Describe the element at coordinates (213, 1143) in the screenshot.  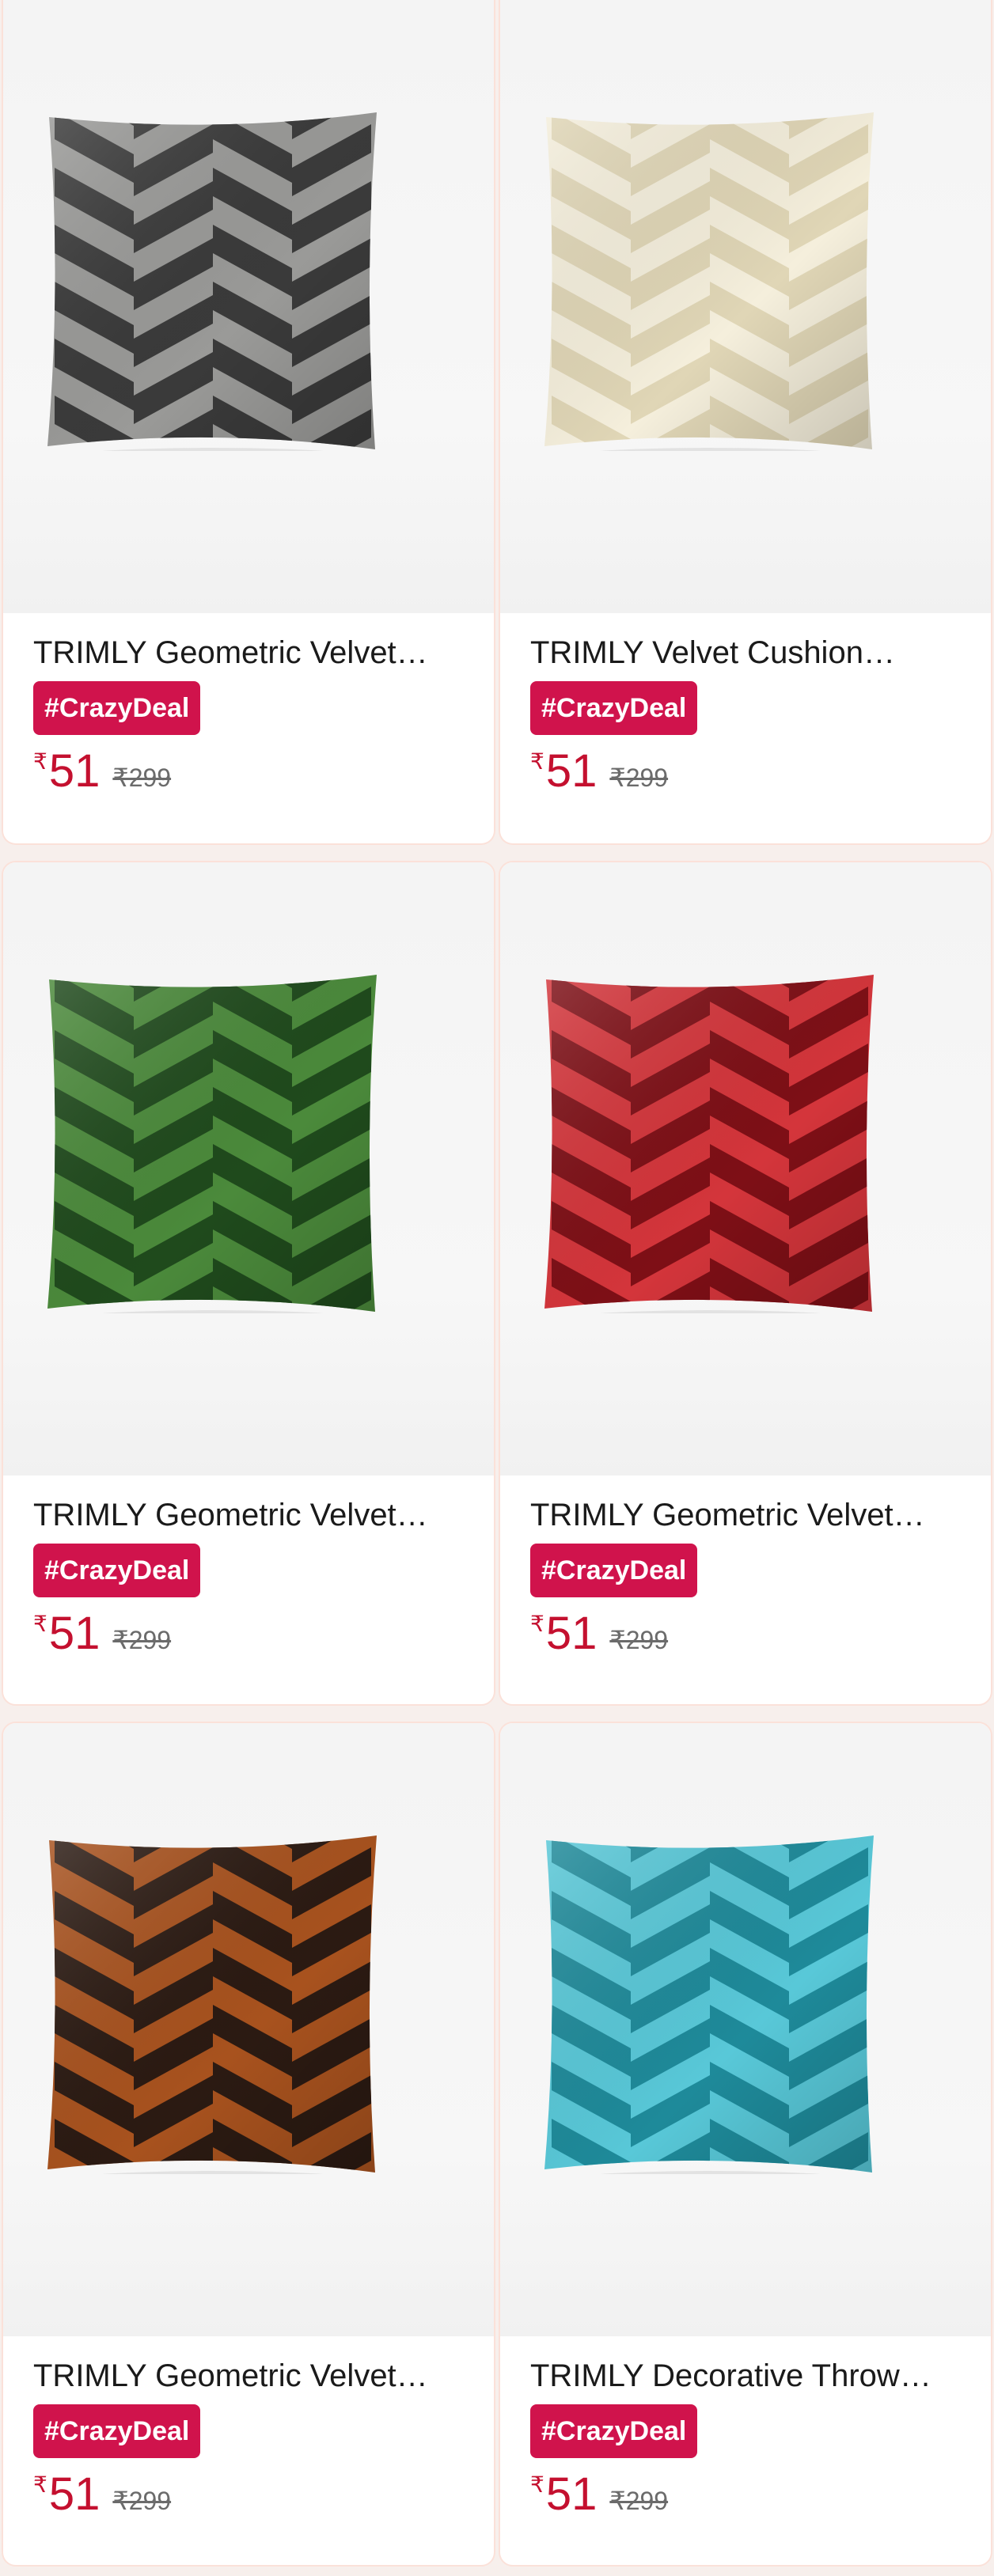
I see `green-chevron-pillow-icon` at that location.